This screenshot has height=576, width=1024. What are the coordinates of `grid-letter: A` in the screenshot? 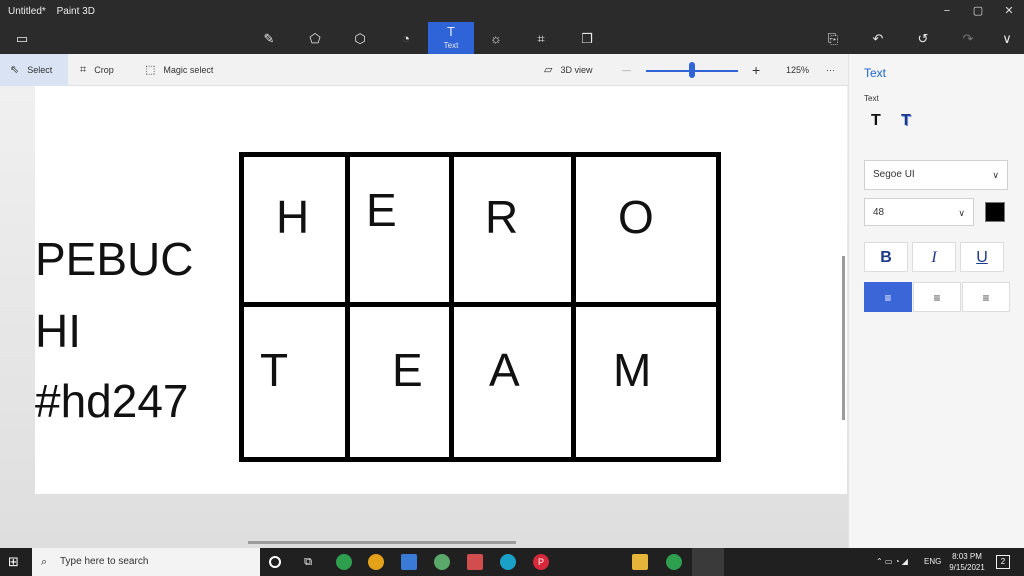 It's located at (504, 370).